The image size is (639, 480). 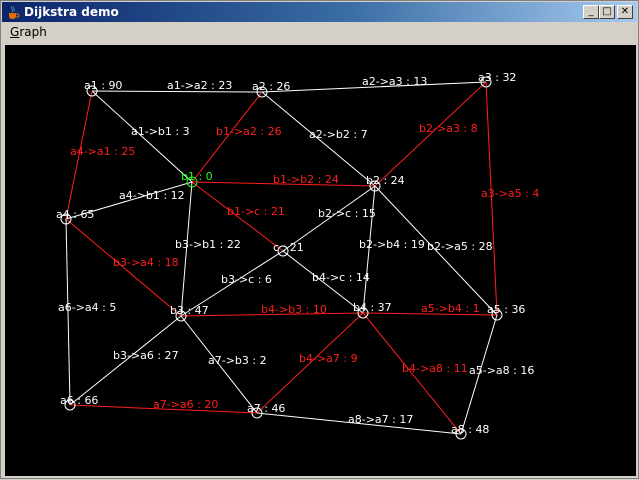 What do you see at coordinates (271, 86) in the screenshot?
I see `node-label-a2: a2 : 26` at bounding box center [271, 86].